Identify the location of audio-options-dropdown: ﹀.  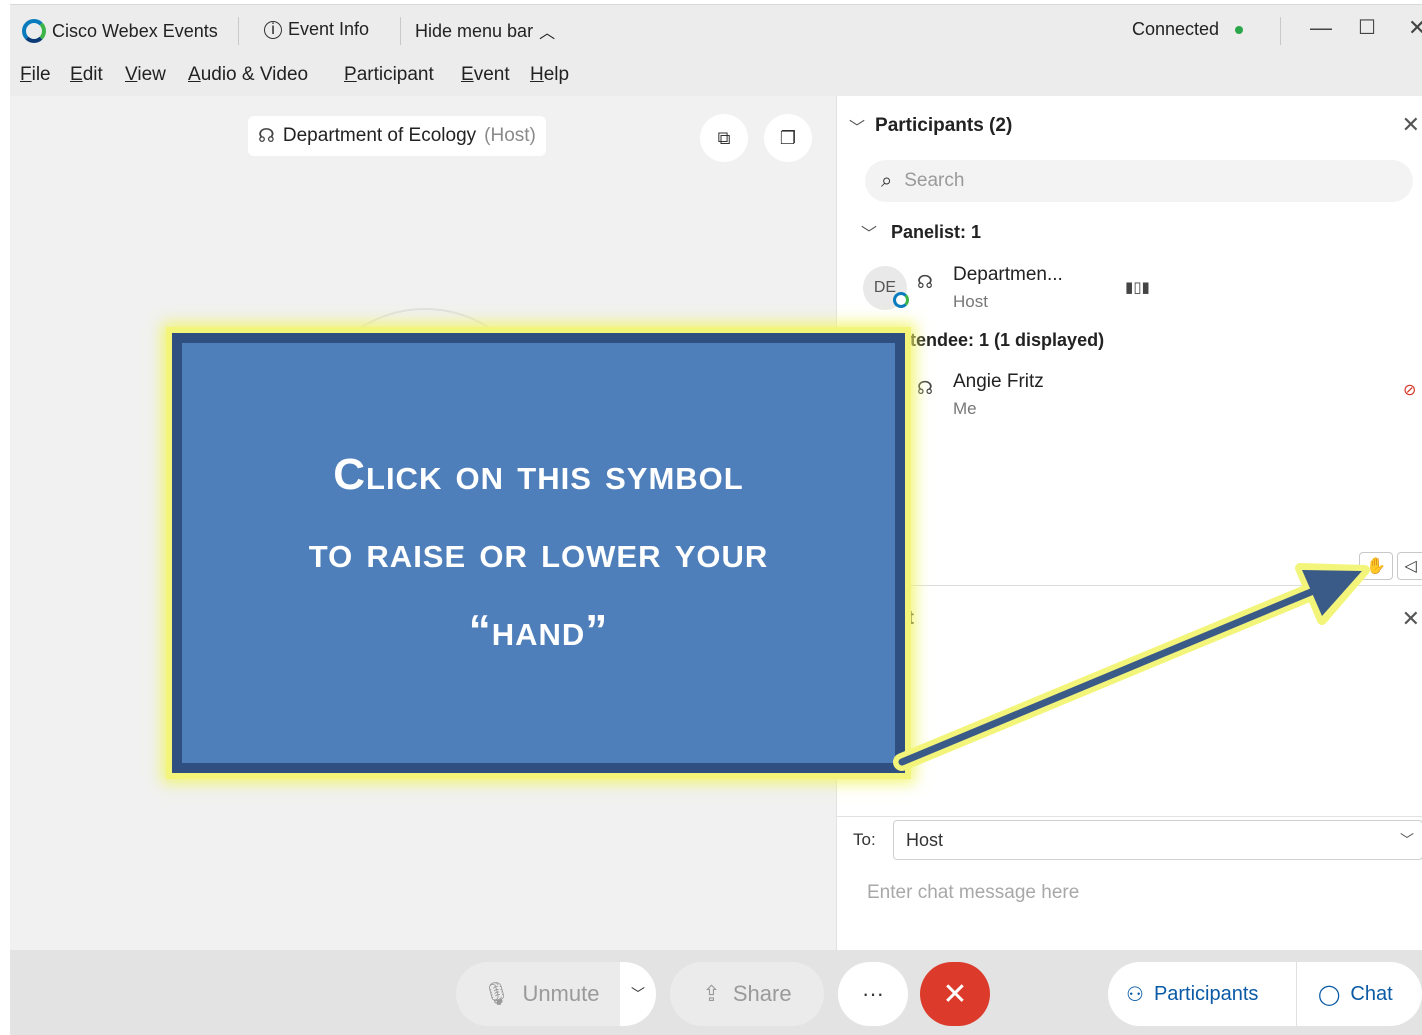
(638, 994).